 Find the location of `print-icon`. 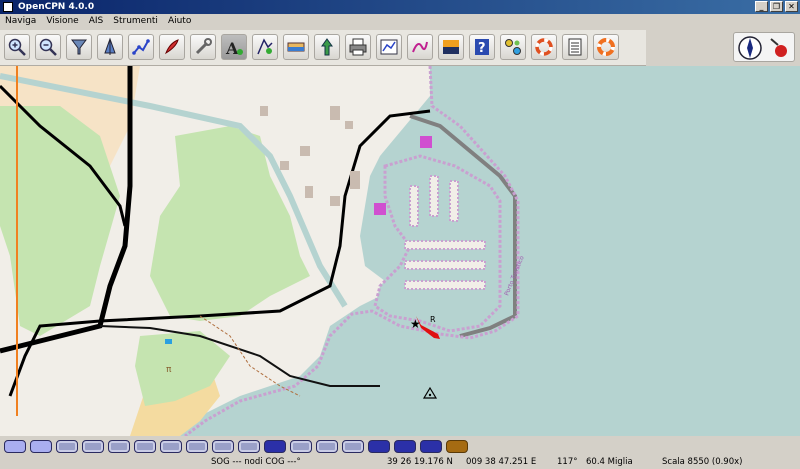

print-icon is located at coordinates (358, 47).